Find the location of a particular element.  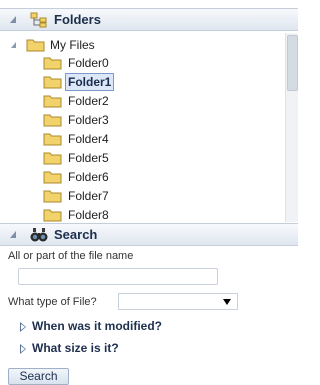

tree-item-folder7: Folder7 is located at coordinates (143, 196).